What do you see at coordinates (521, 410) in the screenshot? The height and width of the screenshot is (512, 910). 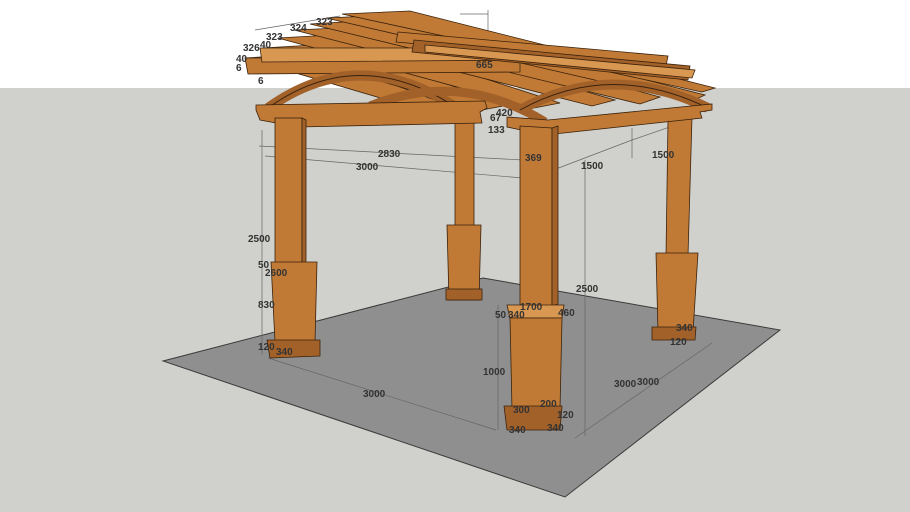 I see `dim-label: 300` at bounding box center [521, 410].